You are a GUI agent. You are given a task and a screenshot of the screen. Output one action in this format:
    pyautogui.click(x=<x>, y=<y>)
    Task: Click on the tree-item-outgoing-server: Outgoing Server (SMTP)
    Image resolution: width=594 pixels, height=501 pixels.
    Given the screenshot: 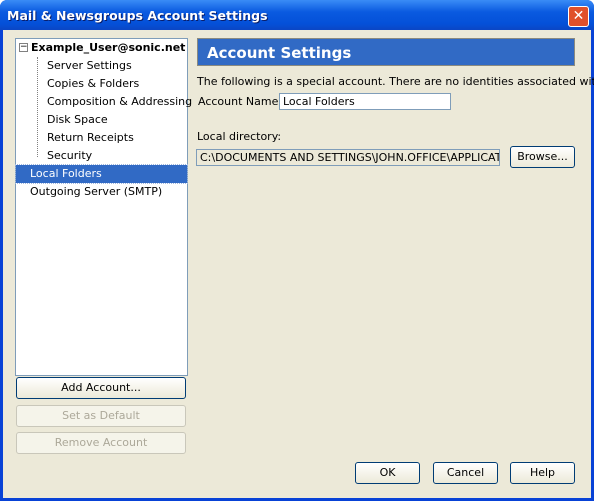 What is the action you would take?
    pyautogui.click(x=101, y=192)
    